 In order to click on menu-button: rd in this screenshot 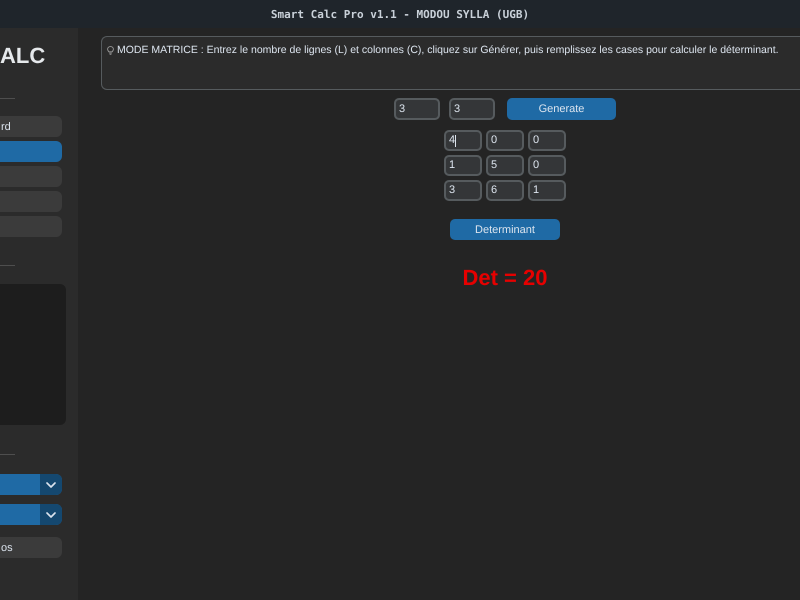, I will do `click(31, 126)`.